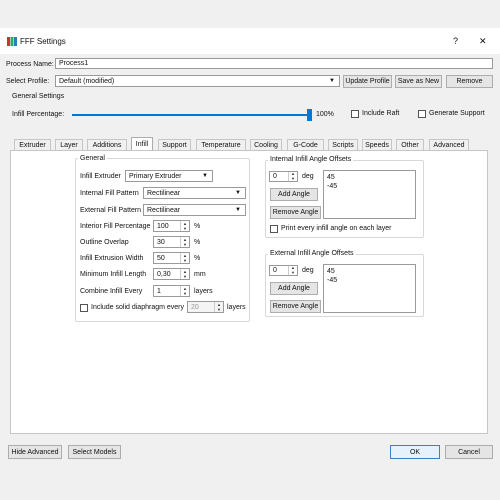  Describe the element at coordinates (171, 226) in the screenshot. I see `interior-fill-percentage-spinbox: 100 ▲ ▼` at that location.